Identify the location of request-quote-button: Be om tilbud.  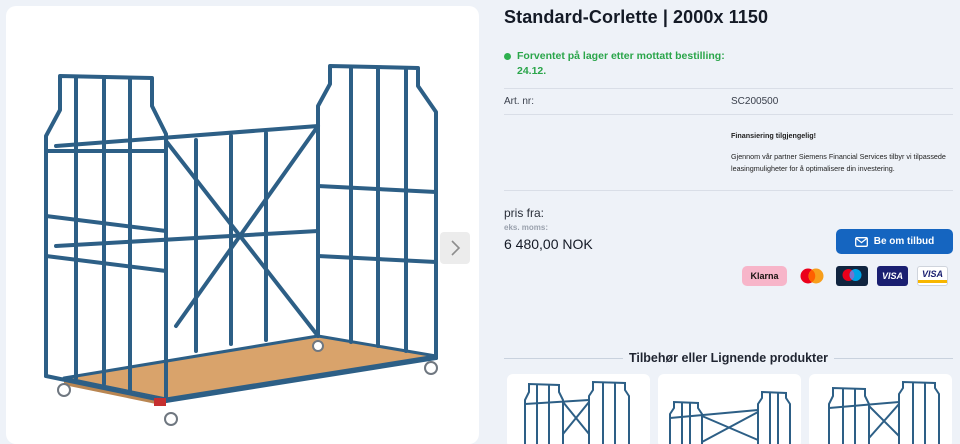
(894, 241).